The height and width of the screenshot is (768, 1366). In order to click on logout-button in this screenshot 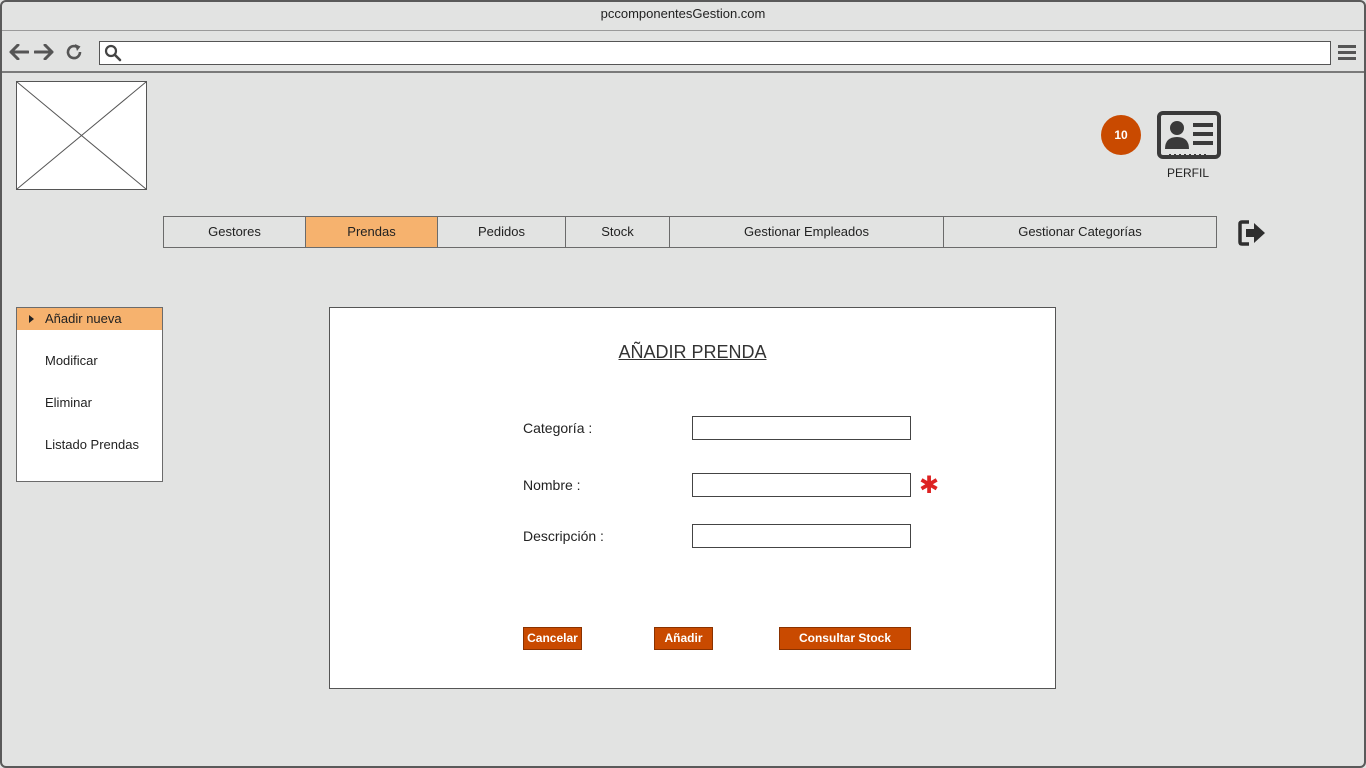, I will do `click(1252, 235)`.